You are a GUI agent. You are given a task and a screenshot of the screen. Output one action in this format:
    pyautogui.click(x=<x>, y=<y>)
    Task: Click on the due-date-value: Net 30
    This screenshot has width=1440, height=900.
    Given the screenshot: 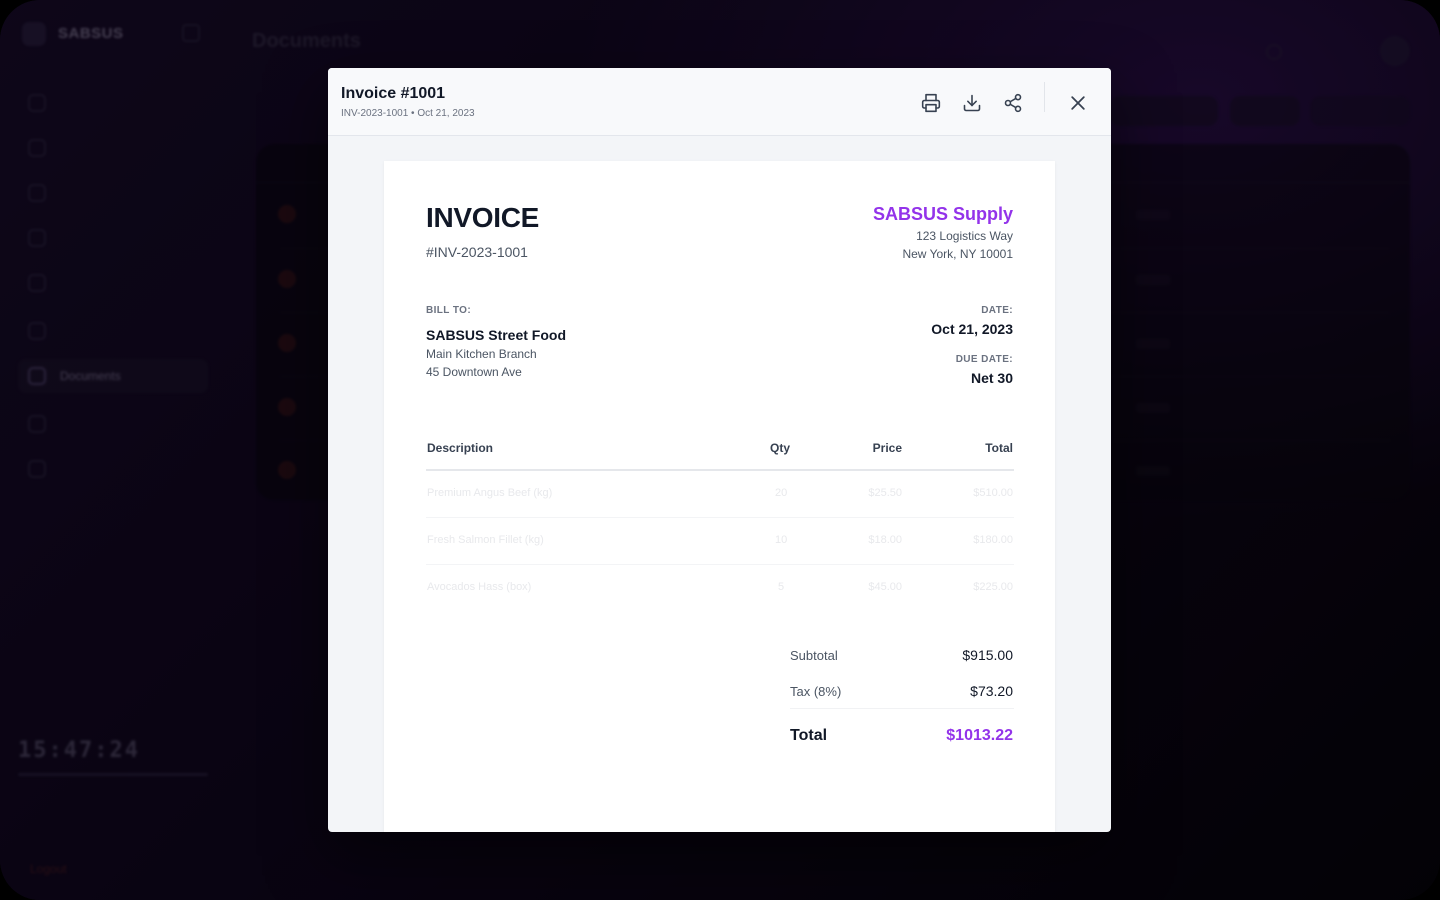 What is the action you would take?
    pyautogui.click(x=991, y=378)
    